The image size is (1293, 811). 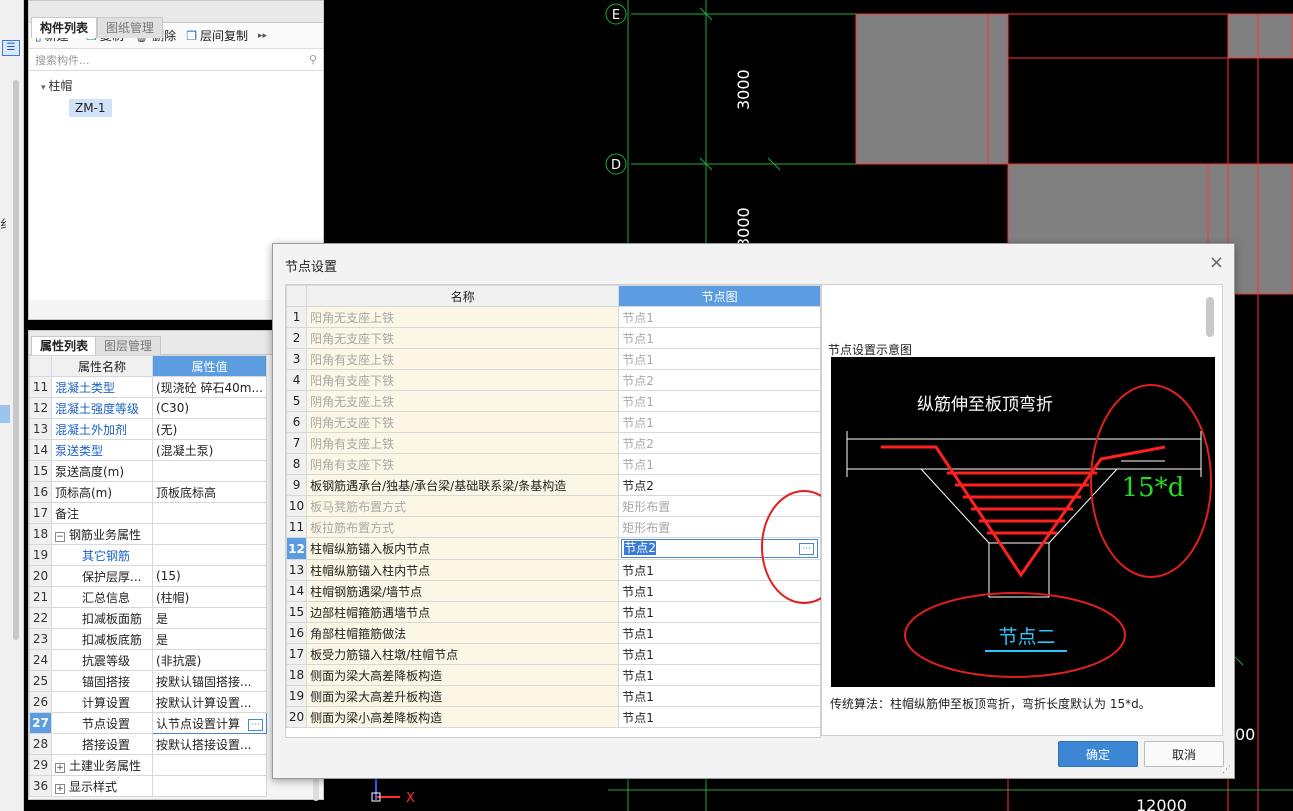 I want to click on prop-group-rebar: − 钢筋业务属性, so click(x=102, y=534).